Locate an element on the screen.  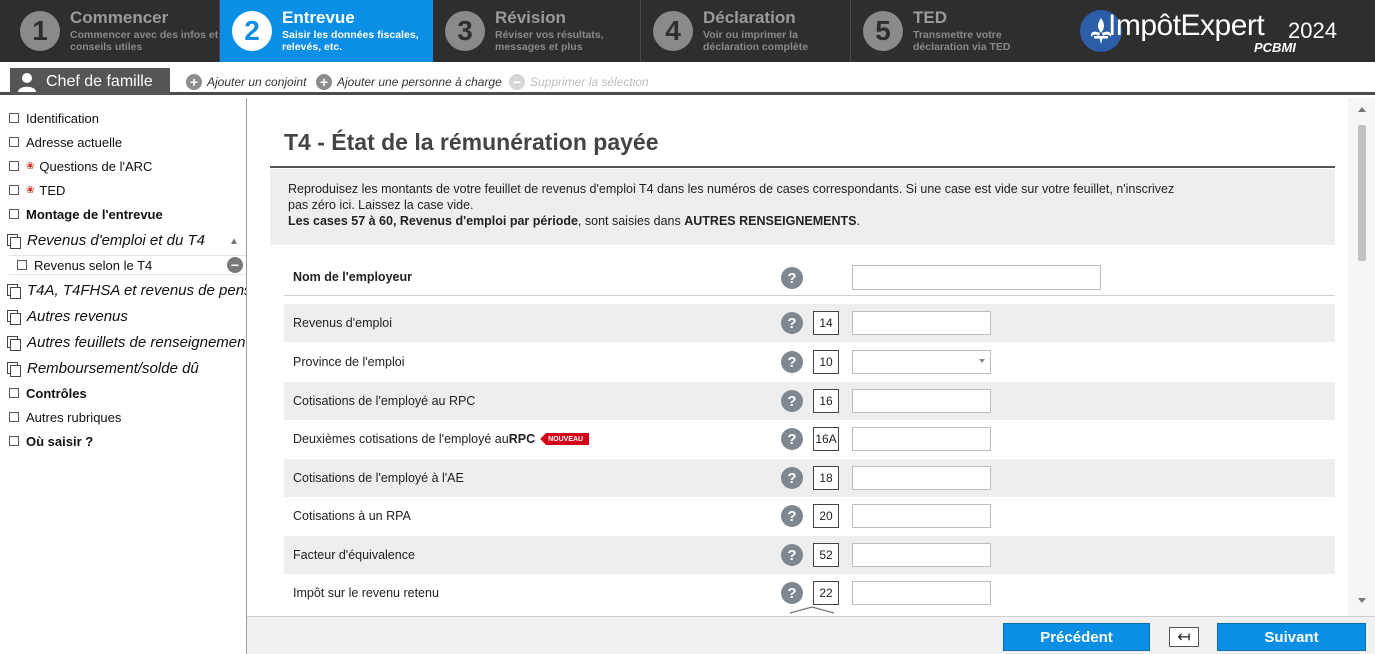
sidebar-group-autres-feuillets: Autres feuillets de renseignements is located at coordinates (127, 342).